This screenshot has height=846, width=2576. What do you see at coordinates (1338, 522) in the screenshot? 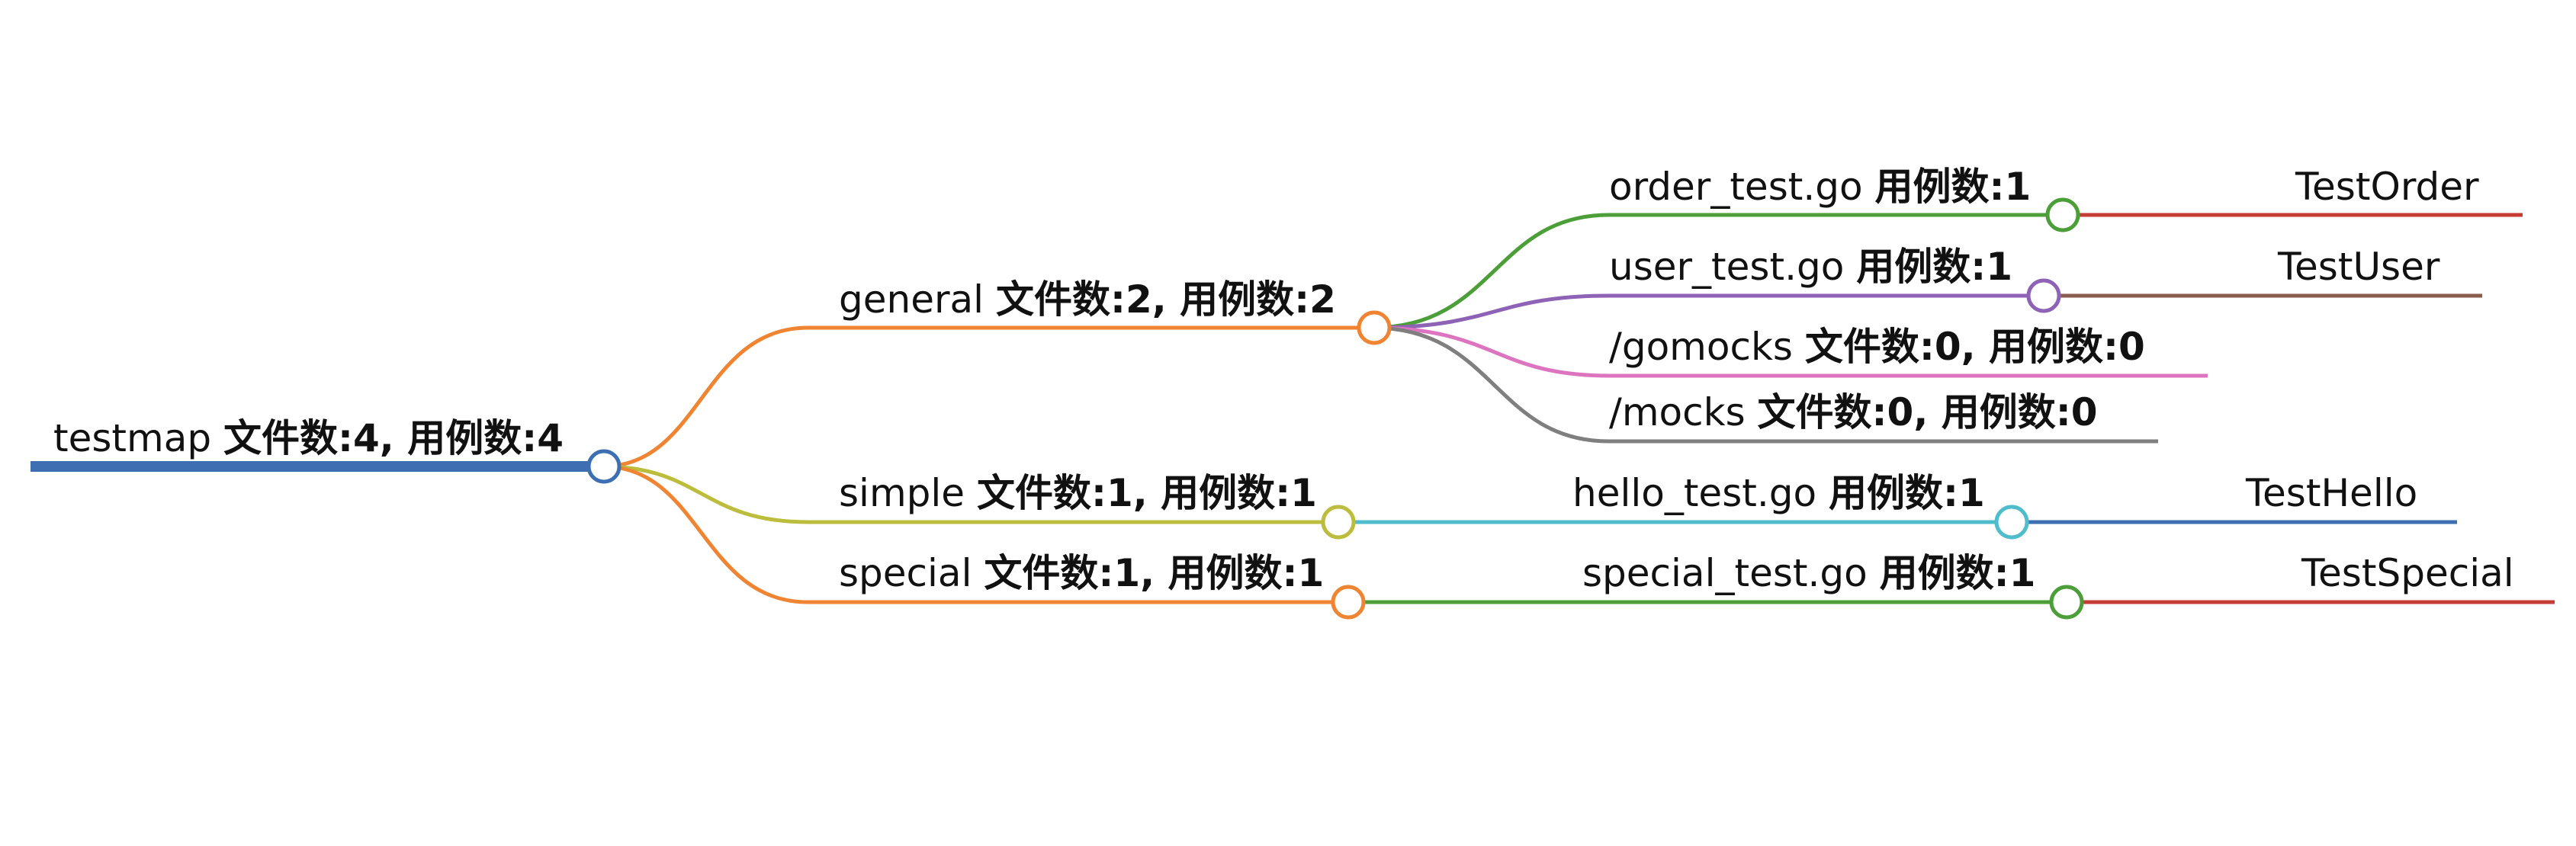
I see `simple-collapse-toggle` at bounding box center [1338, 522].